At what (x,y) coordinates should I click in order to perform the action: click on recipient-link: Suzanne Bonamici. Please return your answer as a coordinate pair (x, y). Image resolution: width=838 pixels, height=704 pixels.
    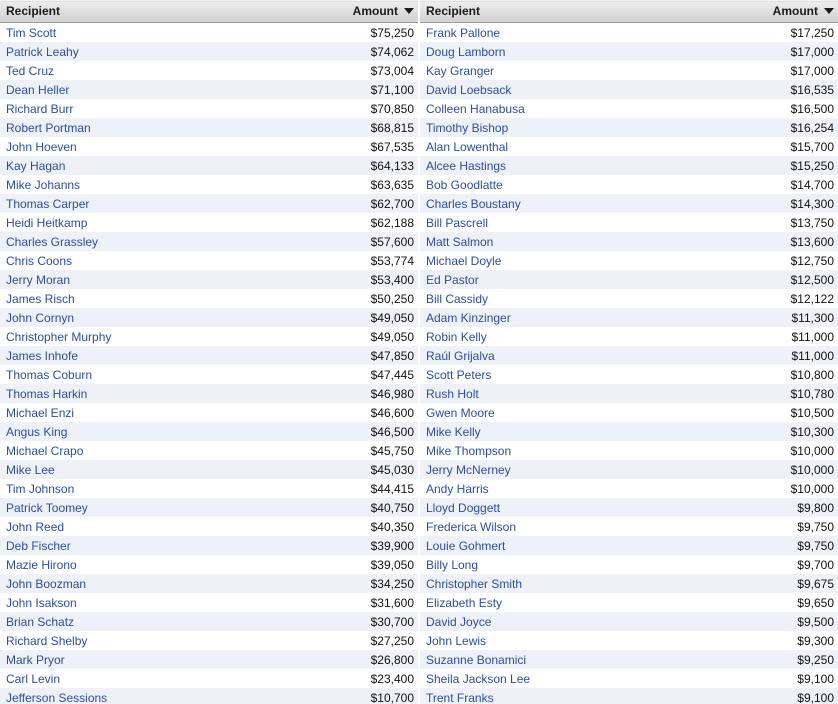
    Looking at the image, I should click on (550, 659).